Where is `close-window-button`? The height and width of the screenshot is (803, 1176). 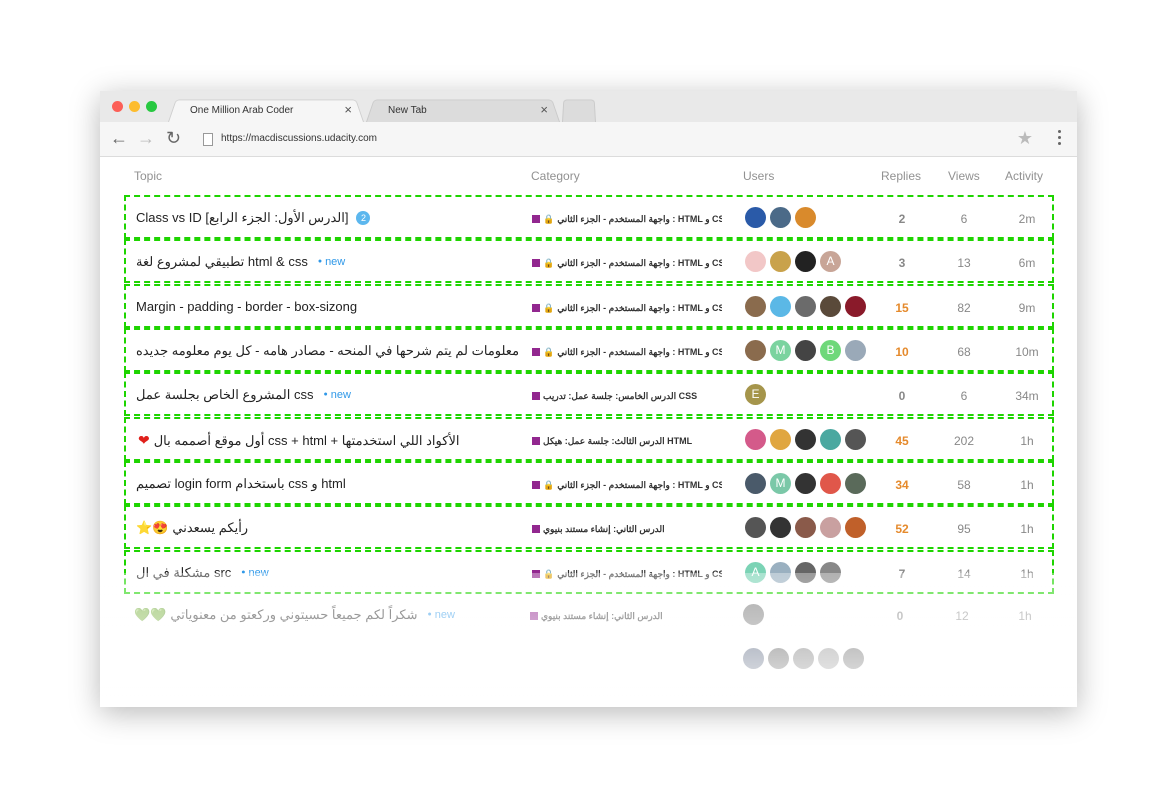 close-window-button is located at coordinates (117, 106).